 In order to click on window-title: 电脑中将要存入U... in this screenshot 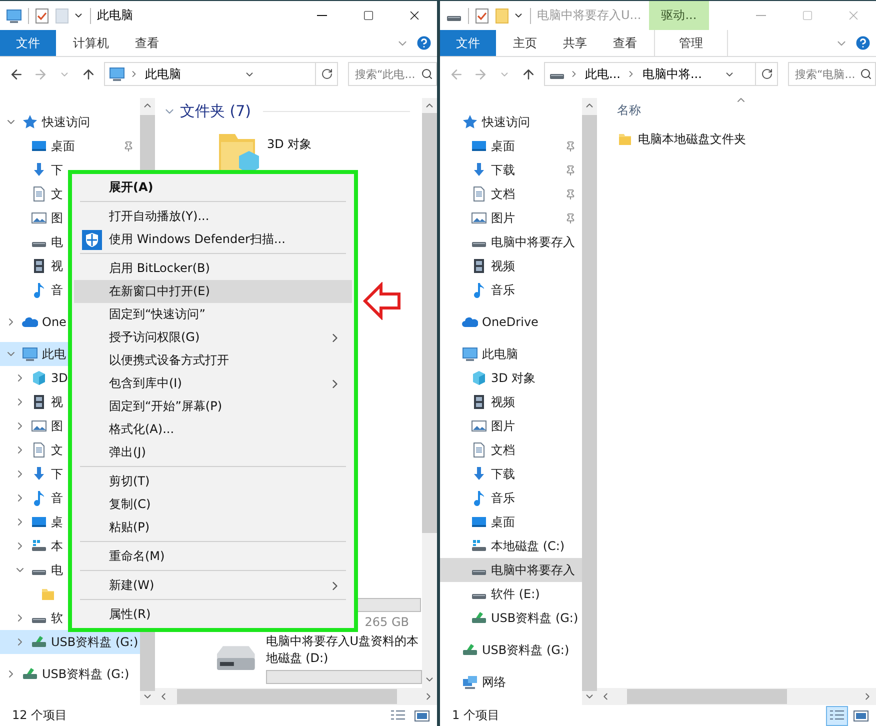, I will do `click(589, 15)`.